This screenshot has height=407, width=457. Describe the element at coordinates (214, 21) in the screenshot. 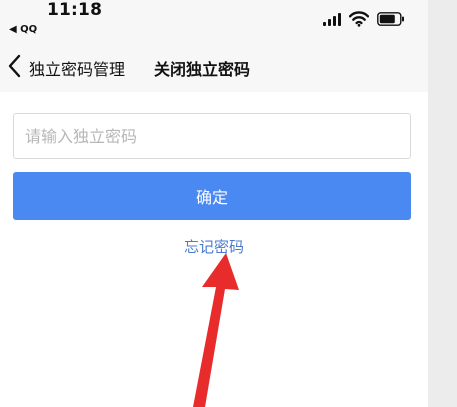

I see `status-bar: 11:18 ◀ QQ` at that location.